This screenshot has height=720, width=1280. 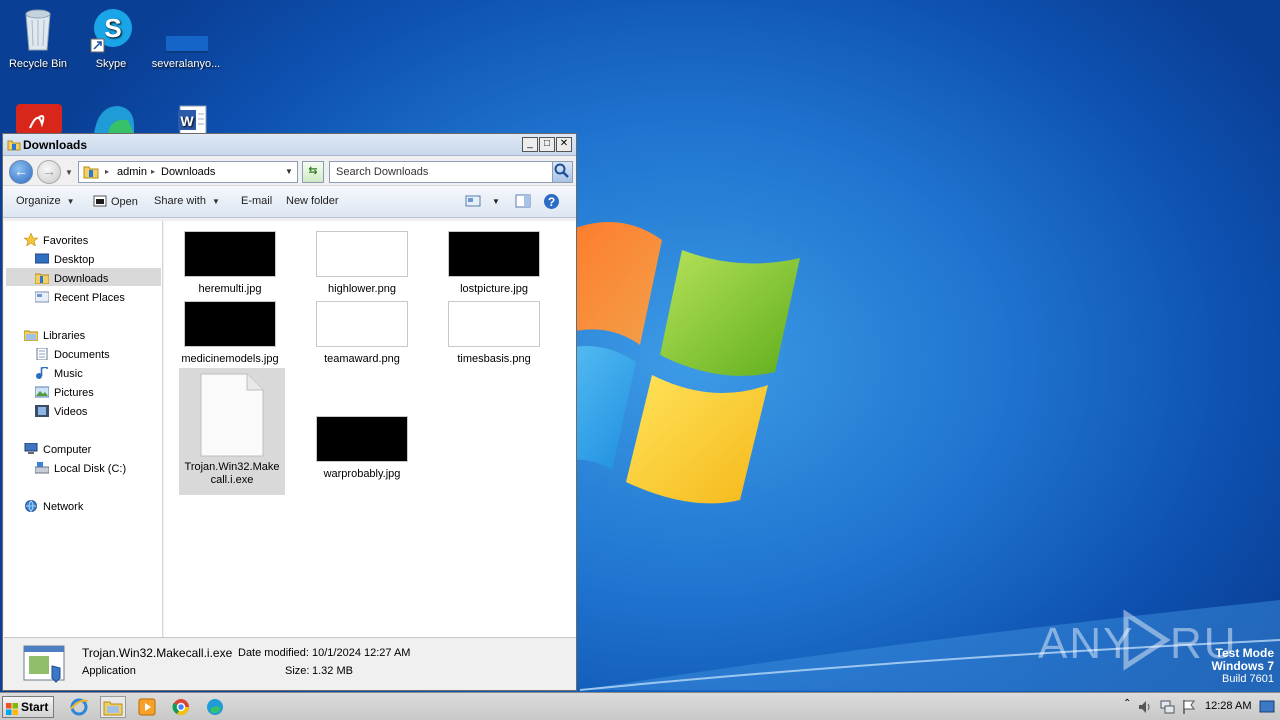 I want to click on search-input: Search Downloads, so click(x=451, y=172).